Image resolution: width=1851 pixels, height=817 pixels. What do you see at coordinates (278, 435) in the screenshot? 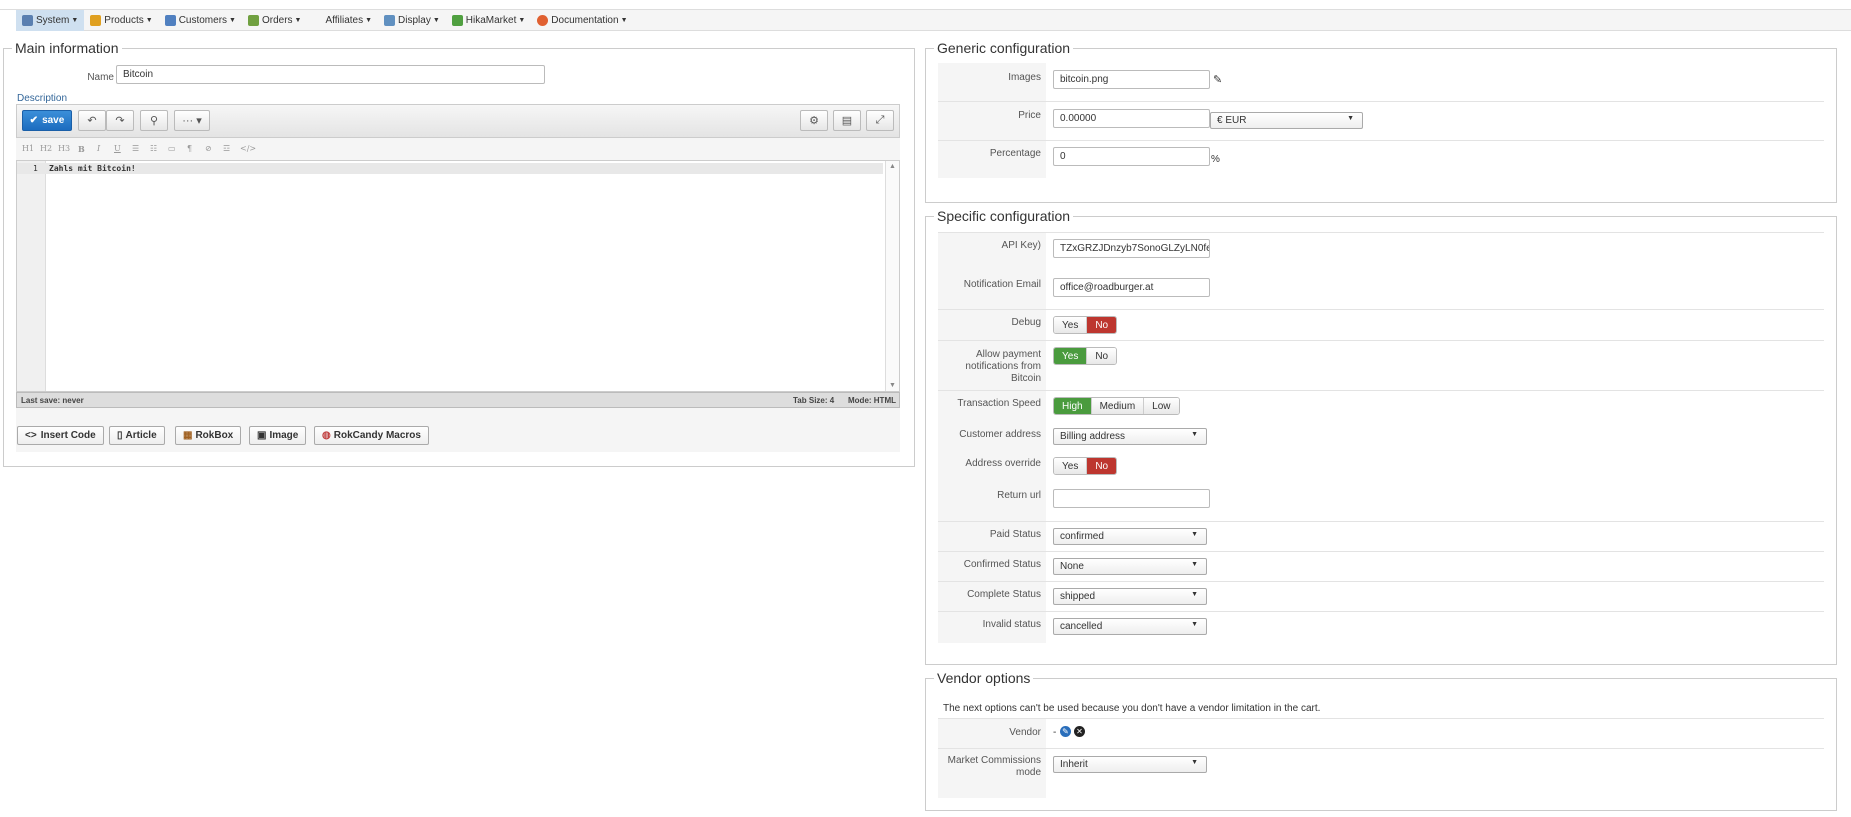
I see `image-button: ▣ Image` at bounding box center [278, 435].